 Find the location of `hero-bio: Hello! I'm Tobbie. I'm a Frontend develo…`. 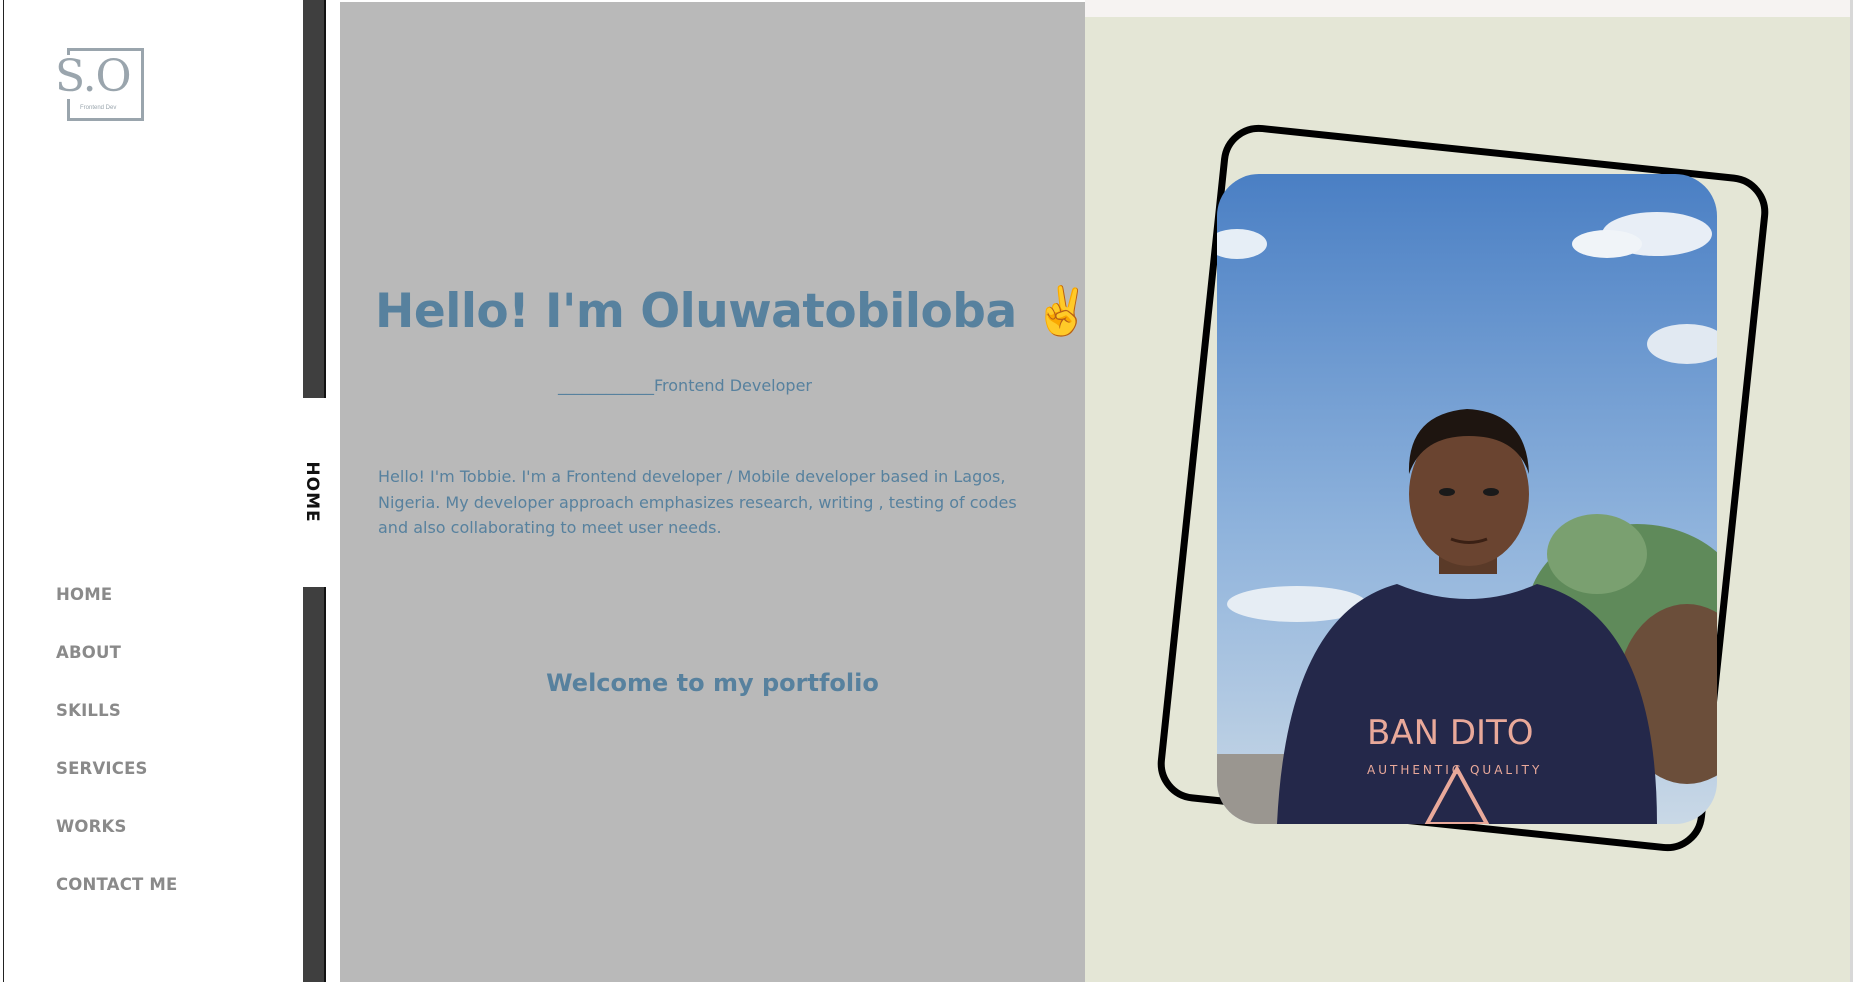

hero-bio: Hello! I'm Tobbie. I'm a Frontend develo… is located at coordinates (697, 502).